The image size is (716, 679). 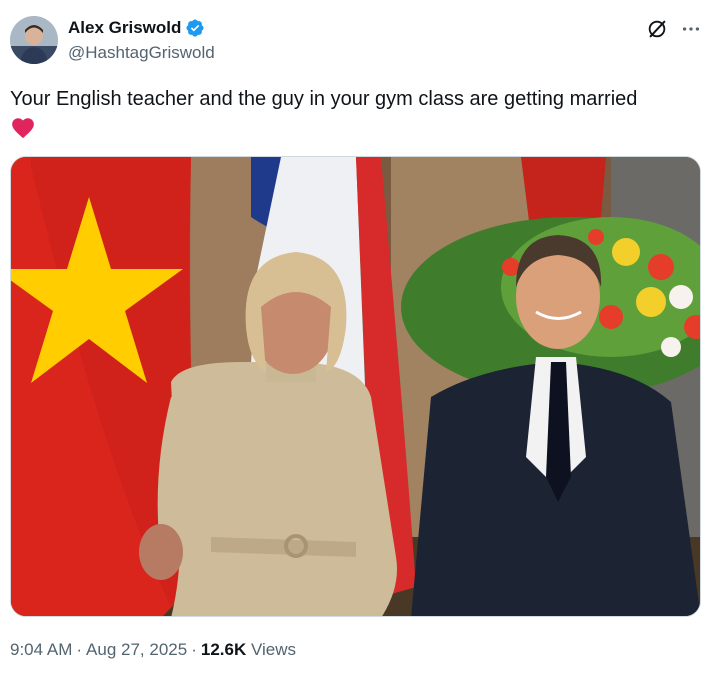 I want to click on tweet-header: Alex Griswold @HashtagGriswold, so click(x=356, y=40).